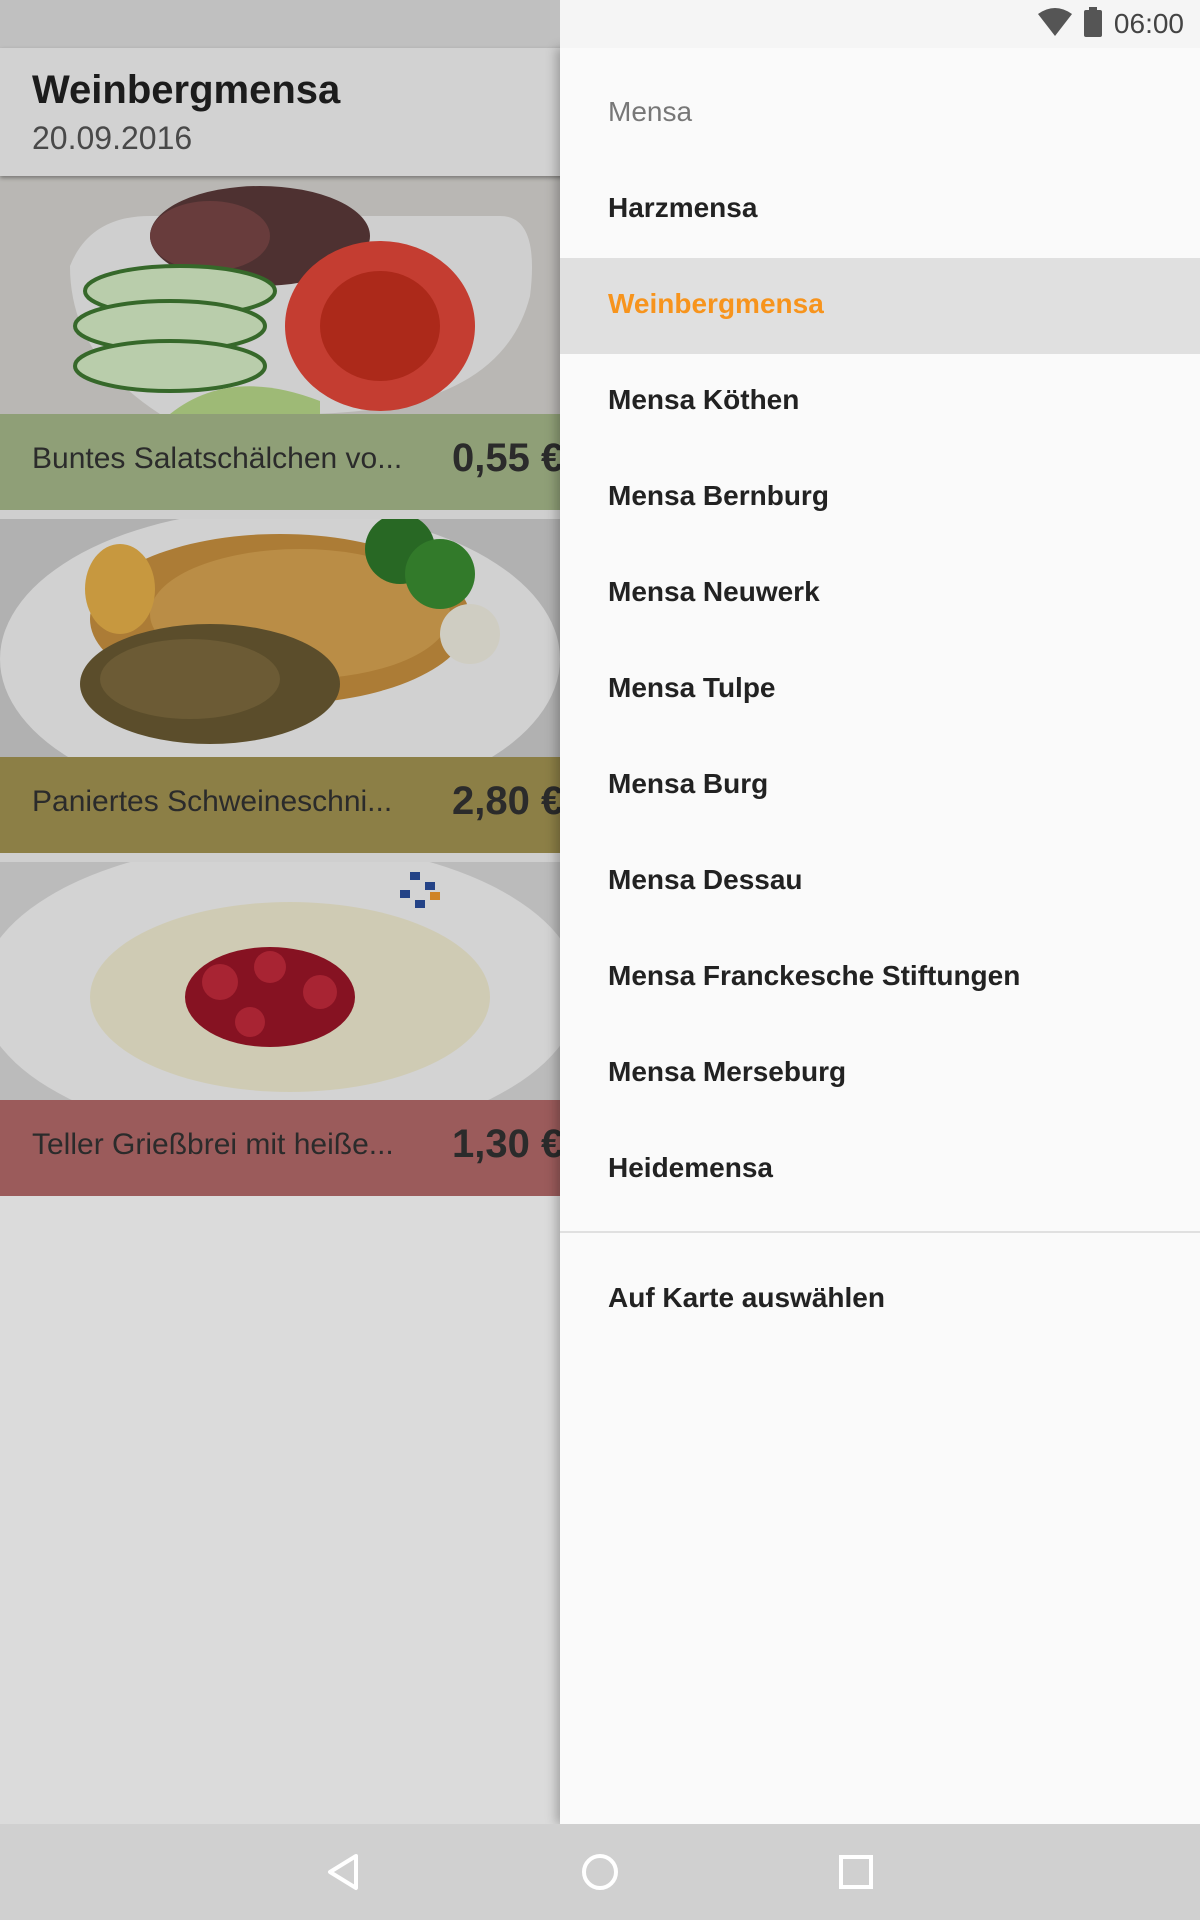 The image size is (1200, 1920). What do you see at coordinates (1092, 24) in the screenshot?
I see `battery-icon` at bounding box center [1092, 24].